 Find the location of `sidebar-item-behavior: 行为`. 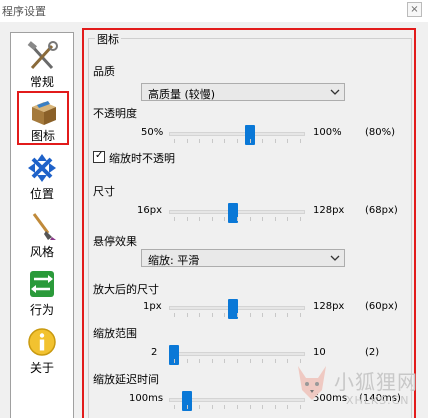

sidebar-item-behavior: 行为 is located at coordinates (42, 293).